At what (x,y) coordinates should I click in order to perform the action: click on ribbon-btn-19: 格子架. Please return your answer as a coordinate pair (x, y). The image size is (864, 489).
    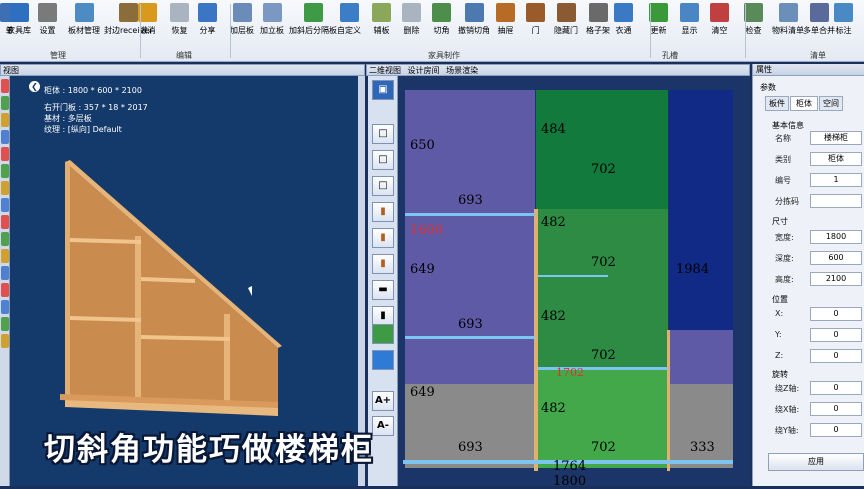
    Looking at the image, I should click on (598, 24).